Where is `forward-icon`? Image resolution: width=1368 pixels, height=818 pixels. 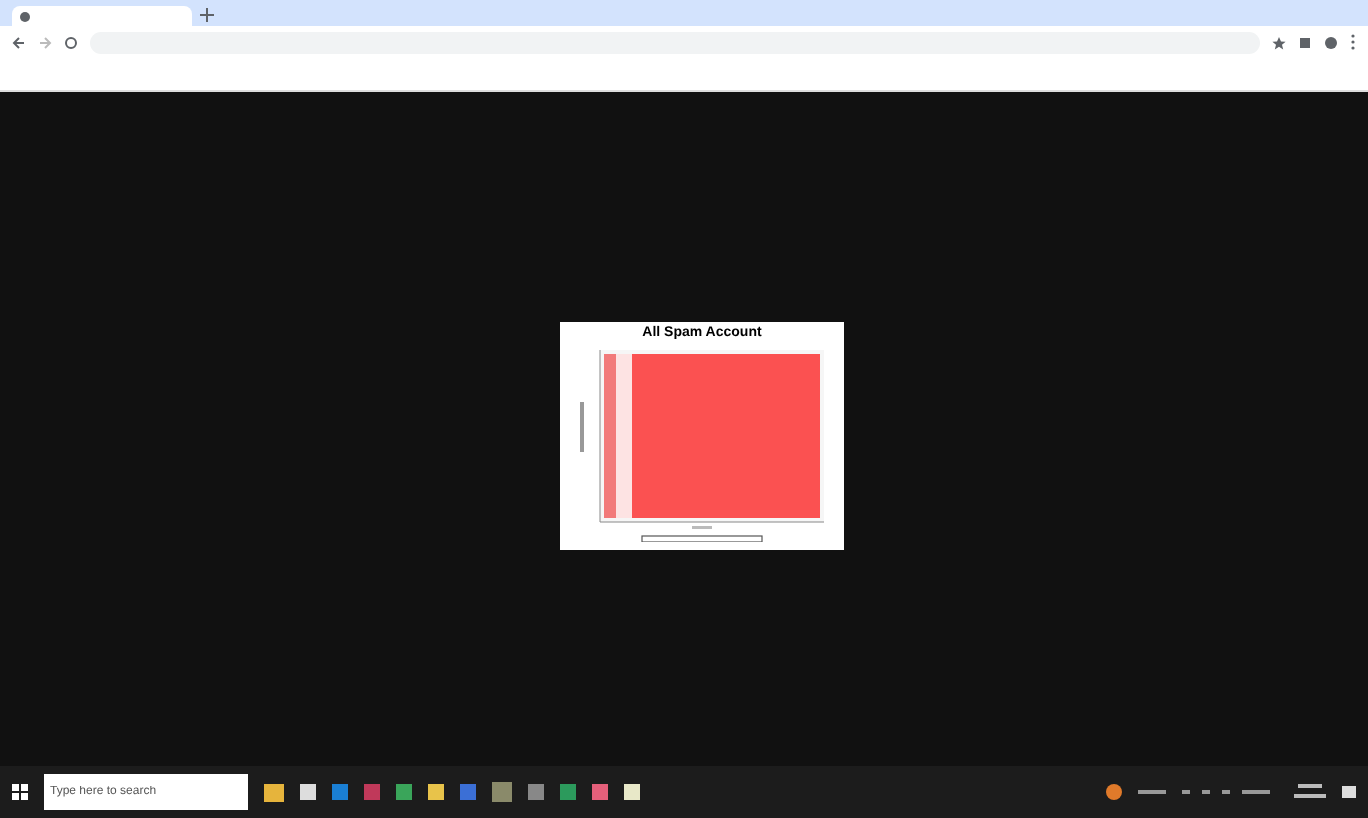 forward-icon is located at coordinates (45, 42).